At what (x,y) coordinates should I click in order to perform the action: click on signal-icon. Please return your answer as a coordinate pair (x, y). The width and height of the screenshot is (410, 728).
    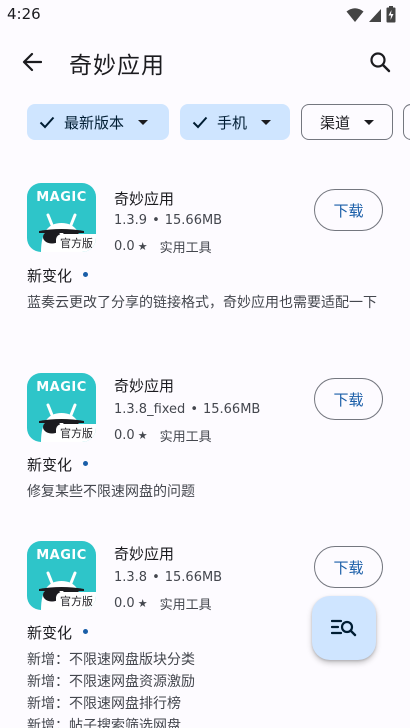
    Looking at the image, I should click on (375, 15).